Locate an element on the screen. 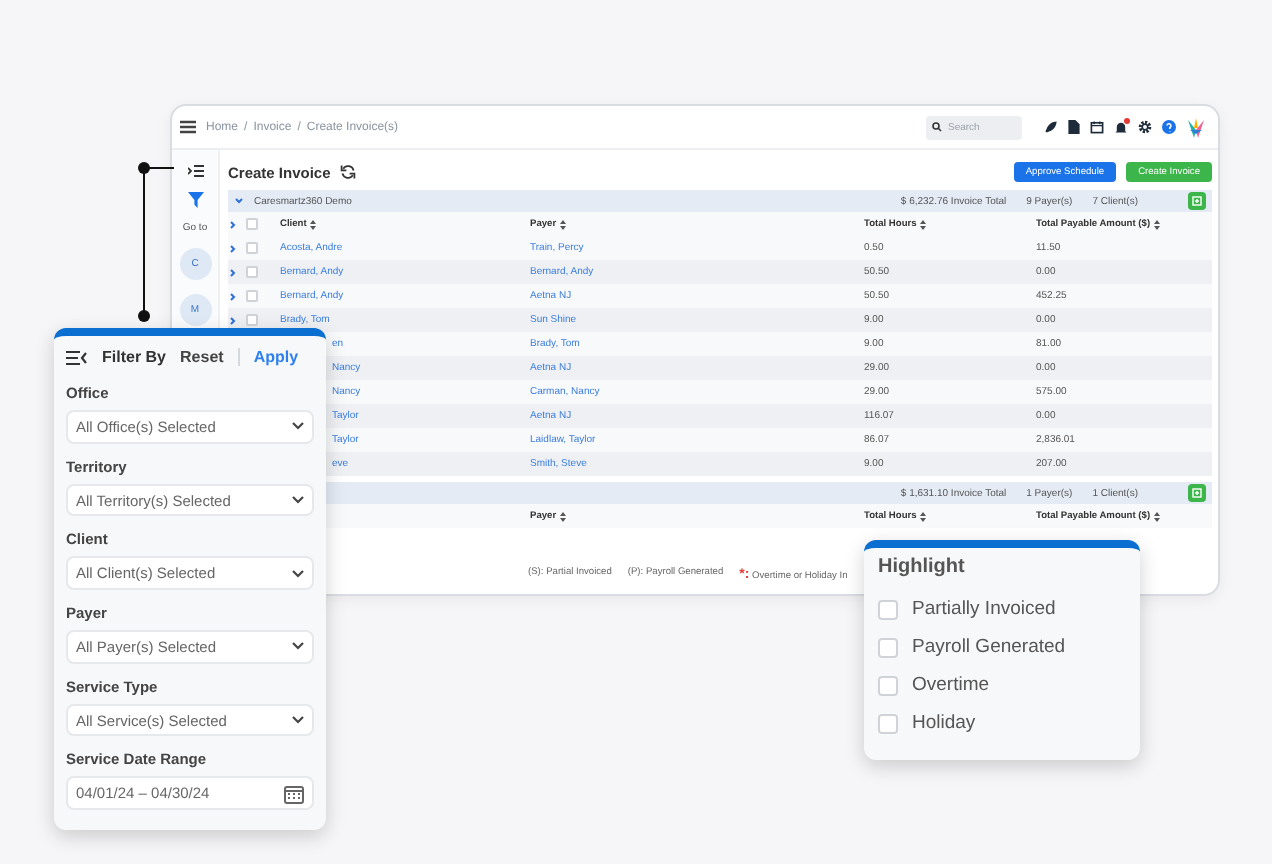  search-icon is located at coordinates (937, 127).